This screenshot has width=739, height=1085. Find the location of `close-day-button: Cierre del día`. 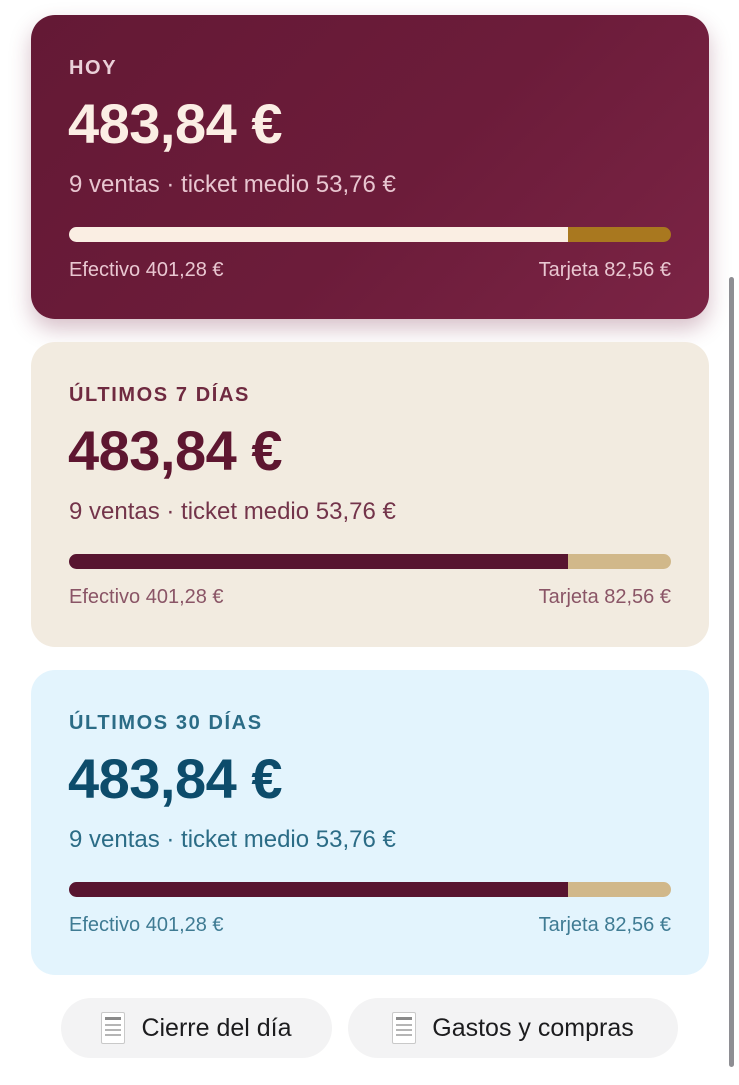

close-day-button: Cierre del día is located at coordinates (196, 1028).